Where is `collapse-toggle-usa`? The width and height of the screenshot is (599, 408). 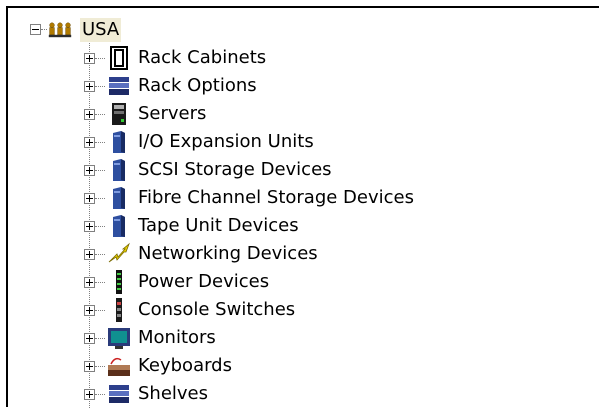
collapse-toggle-usa is located at coordinates (35, 29).